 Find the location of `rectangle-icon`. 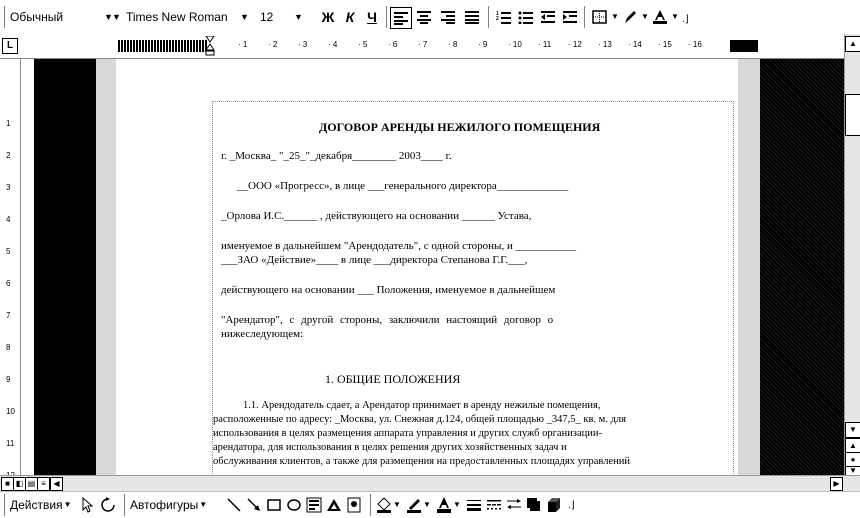

rectangle-icon is located at coordinates (274, 505).